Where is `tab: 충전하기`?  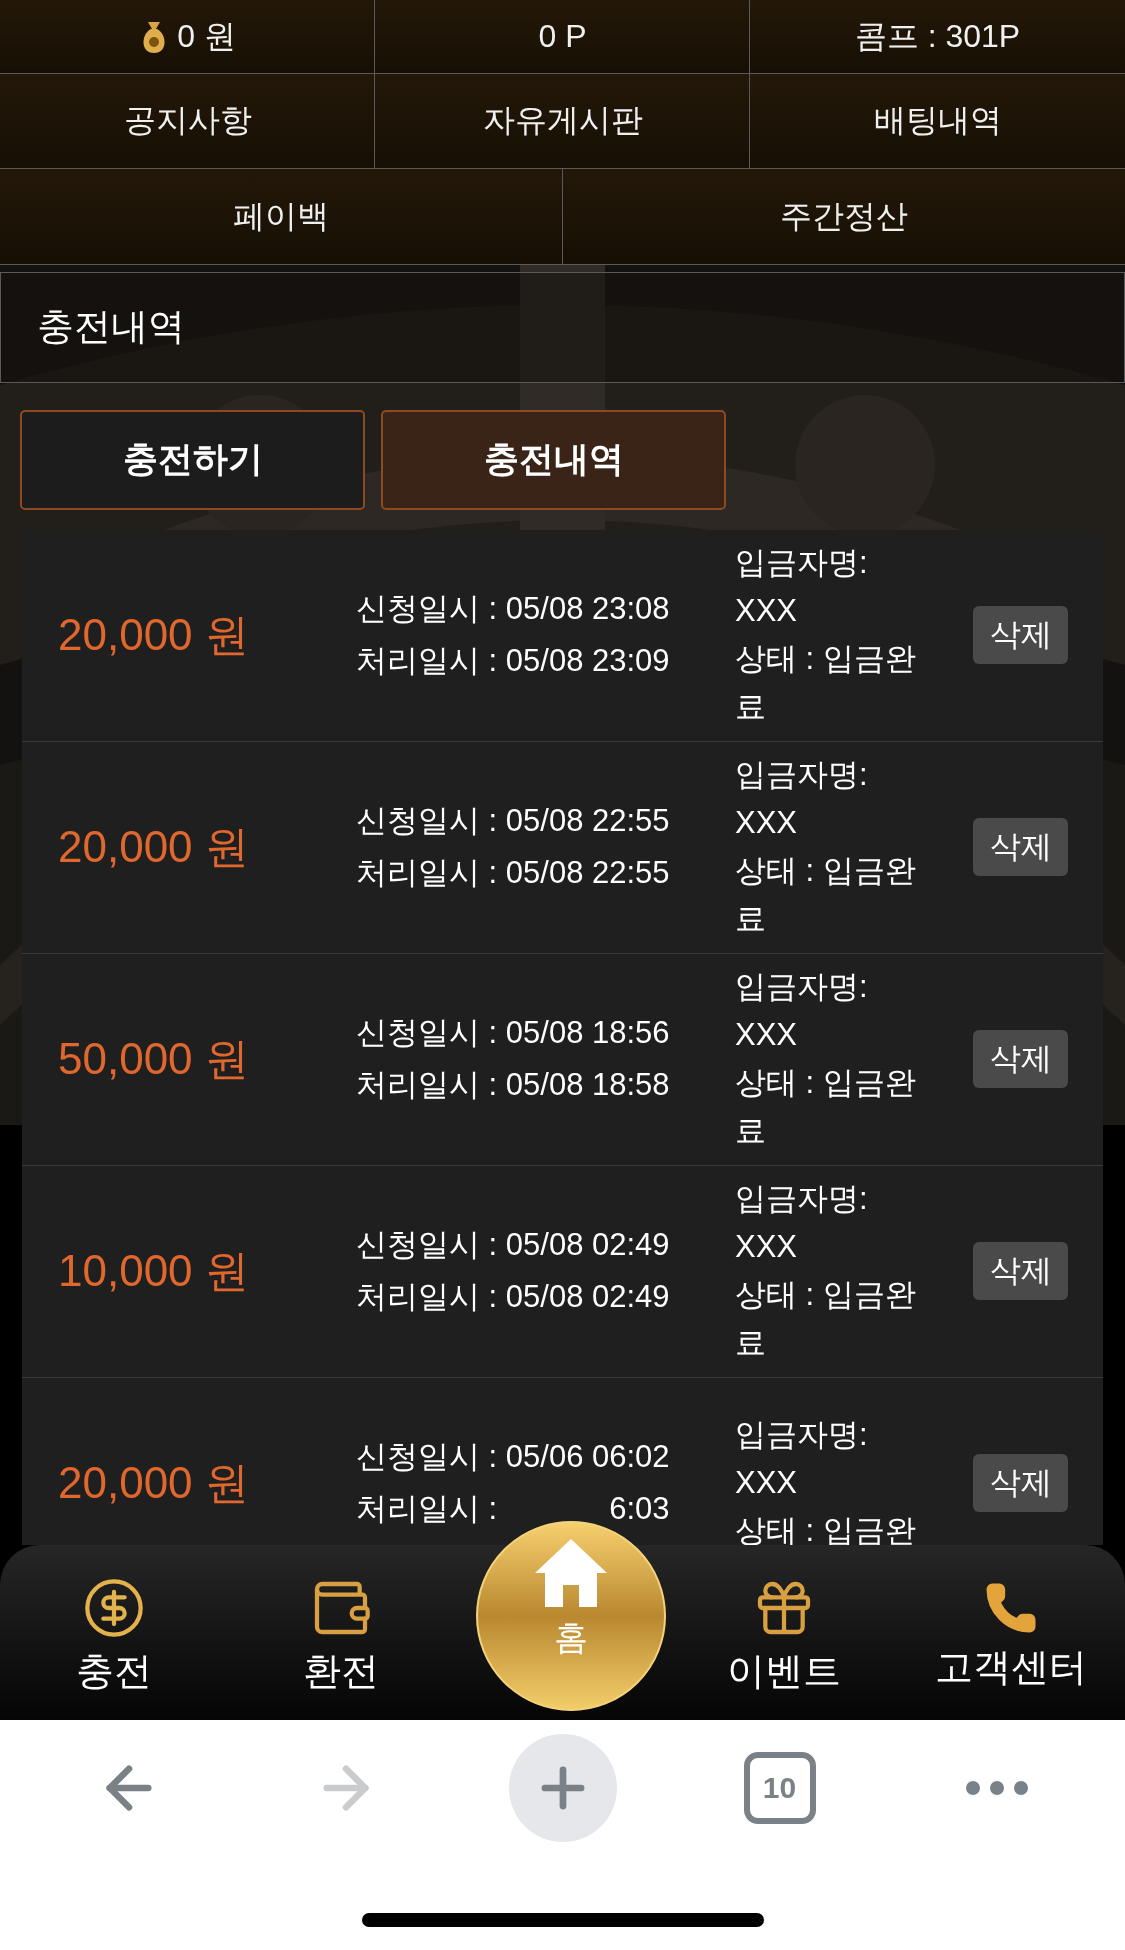 tab: 충전하기 is located at coordinates (192, 459).